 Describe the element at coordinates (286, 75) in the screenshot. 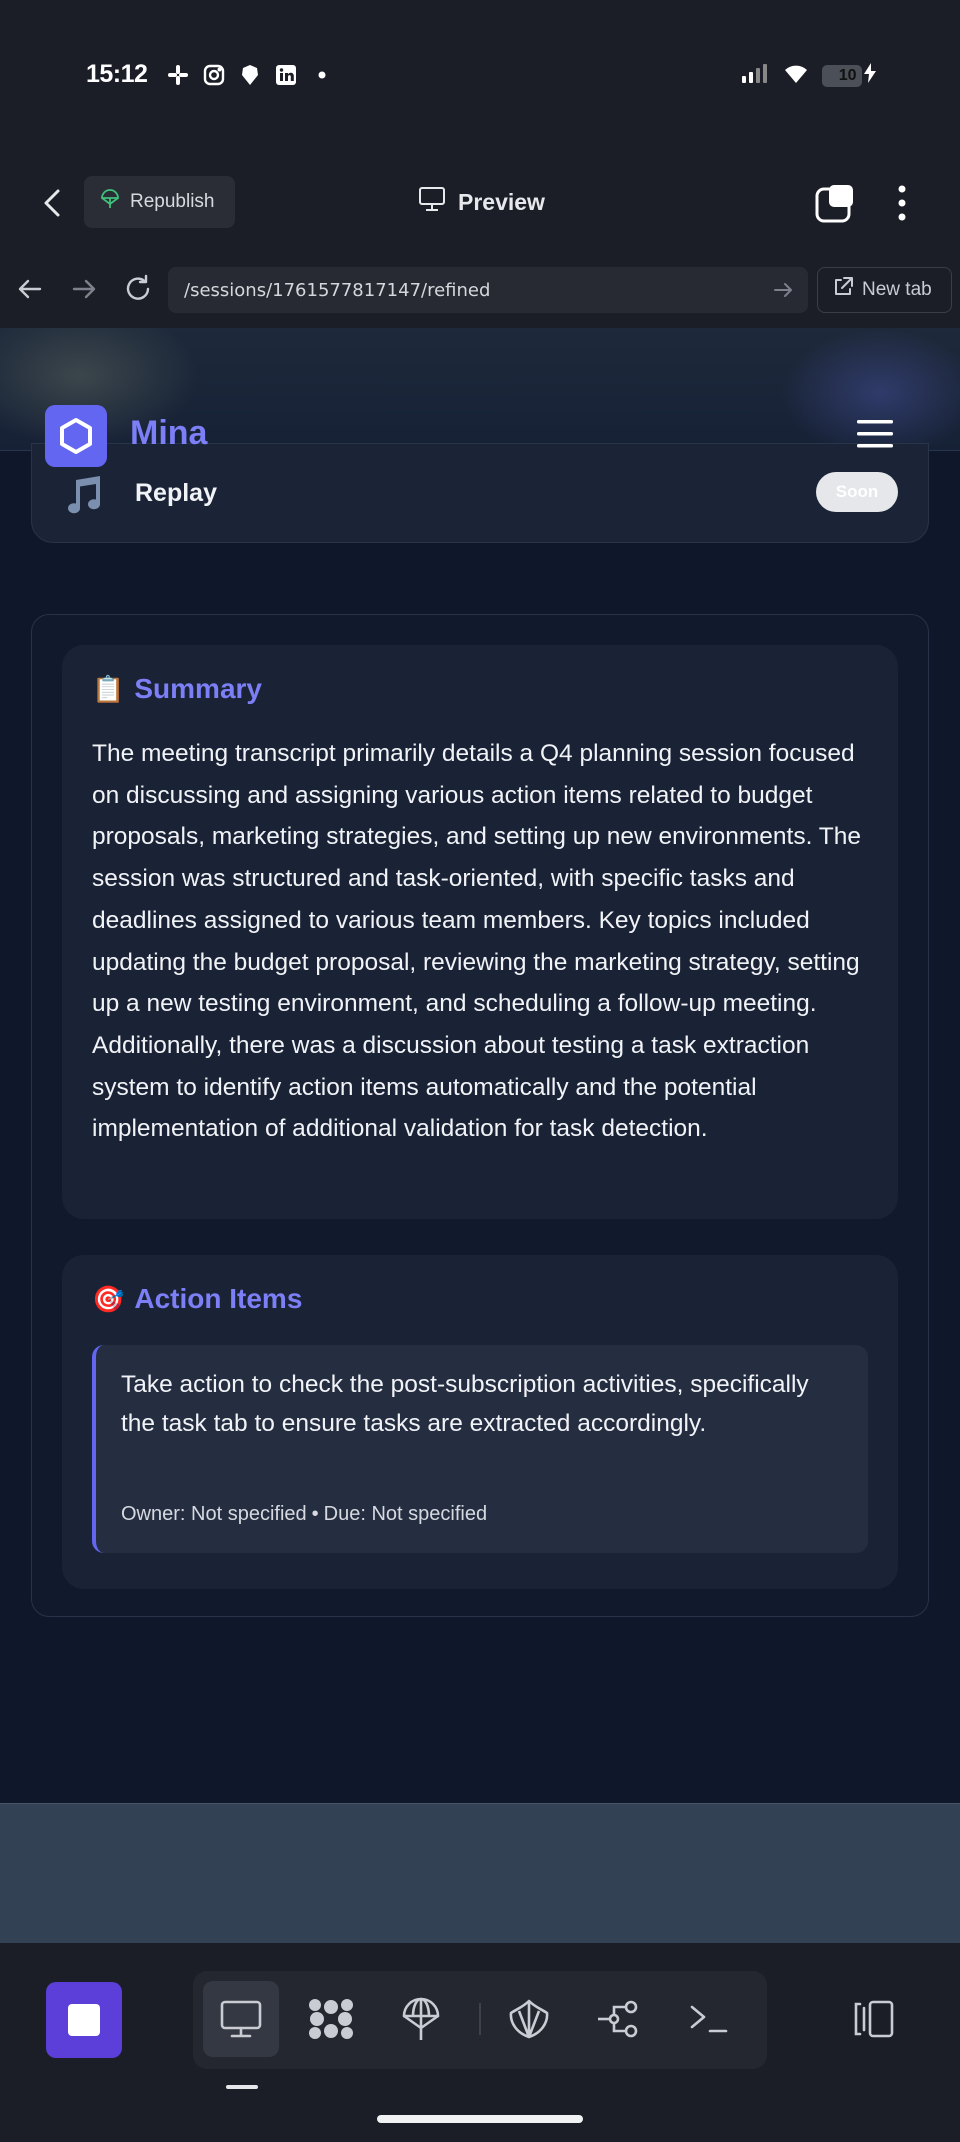

I see `linkedin-icon` at that location.